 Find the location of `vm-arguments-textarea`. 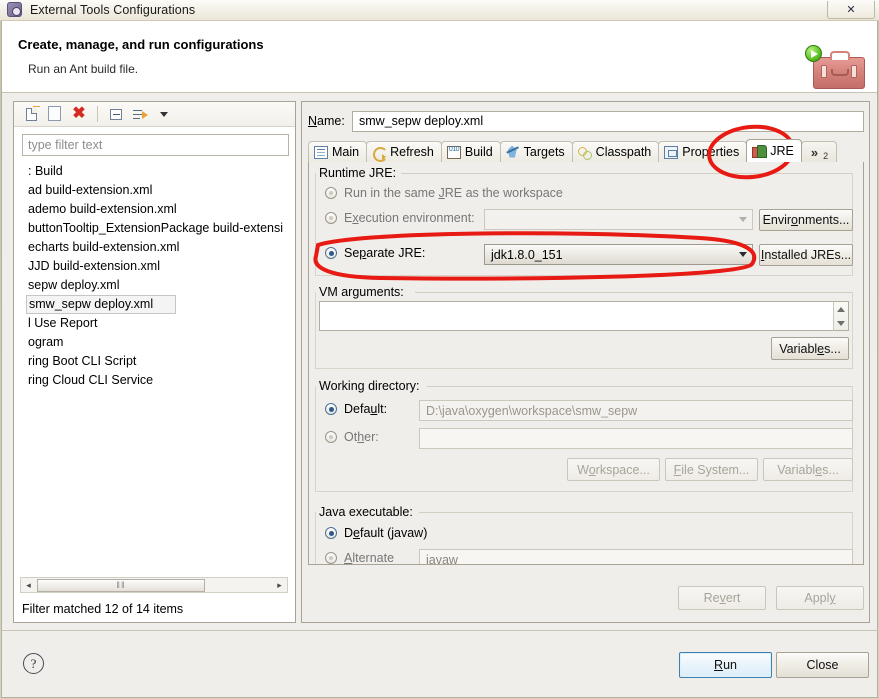

vm-arguments-textarea is located at coordinates (584, 316).